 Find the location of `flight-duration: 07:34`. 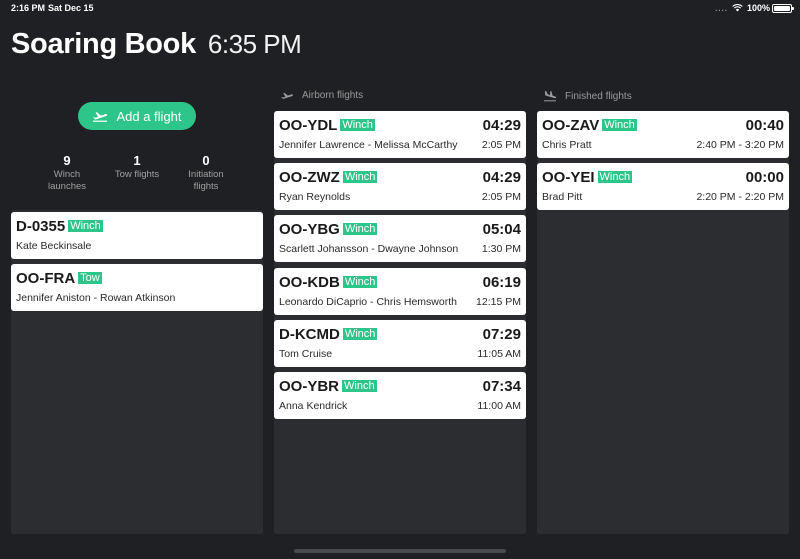

flight-duration: 07:34 is located at coordinates (501, 386).